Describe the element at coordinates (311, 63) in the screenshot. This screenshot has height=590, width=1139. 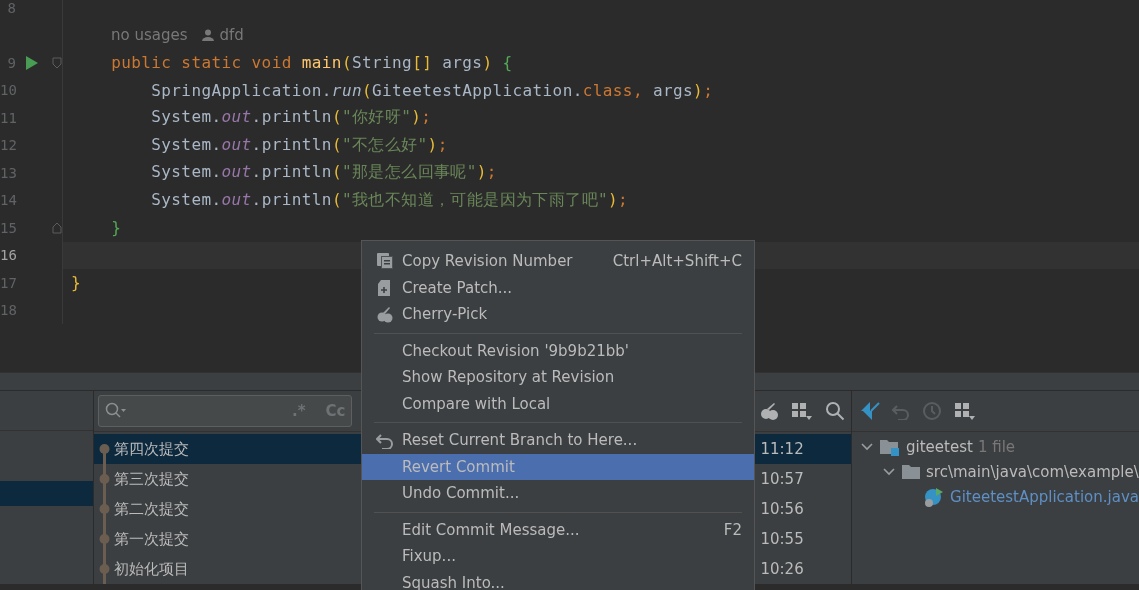
I see `code-line: public static void main(String[] args) {` at that location.